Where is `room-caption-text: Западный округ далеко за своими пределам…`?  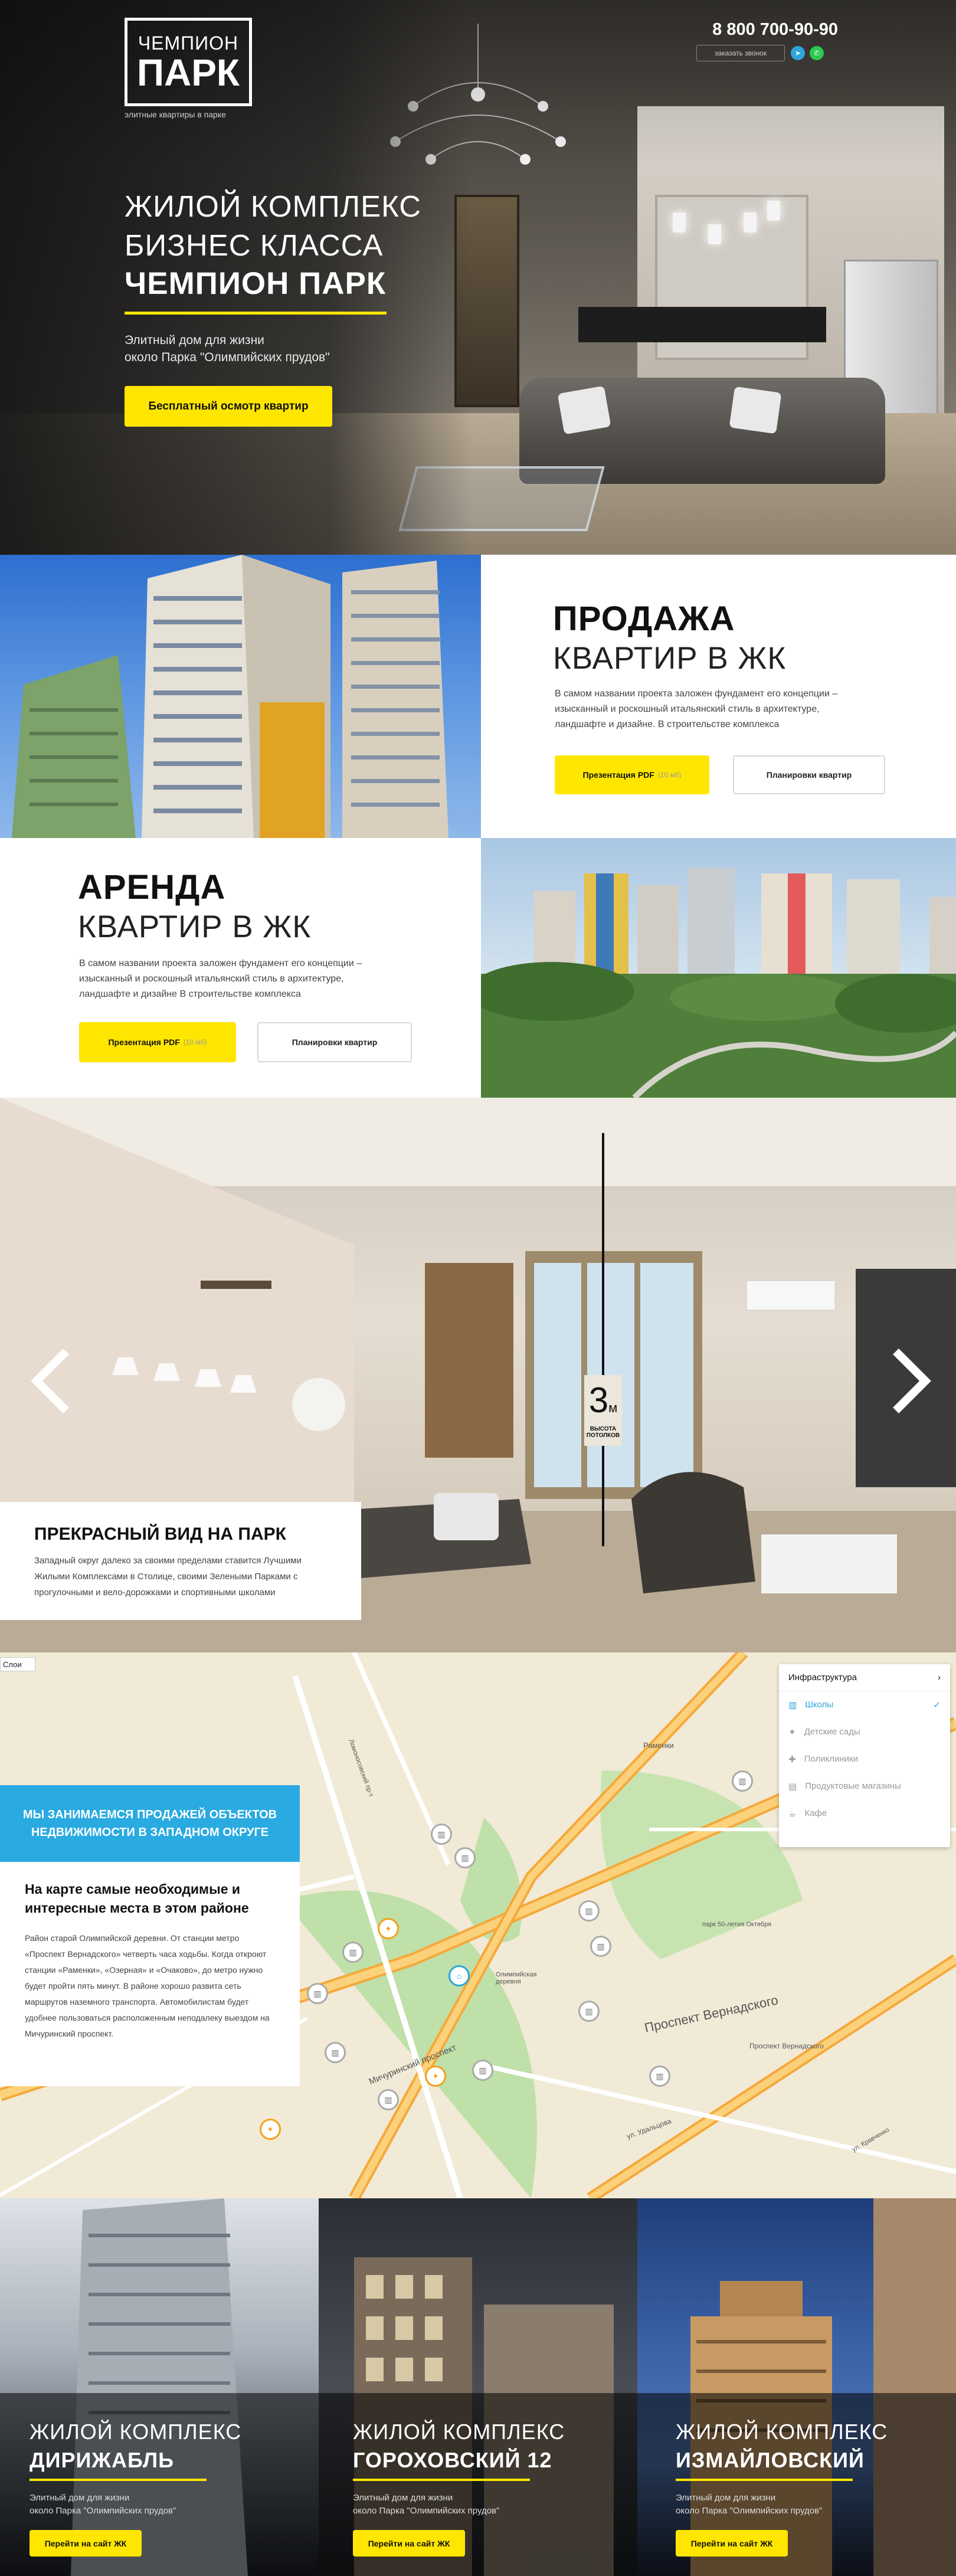 room-caption-text: Западный округ далеко за своими пределам… is located at coordinates (168, 1577).